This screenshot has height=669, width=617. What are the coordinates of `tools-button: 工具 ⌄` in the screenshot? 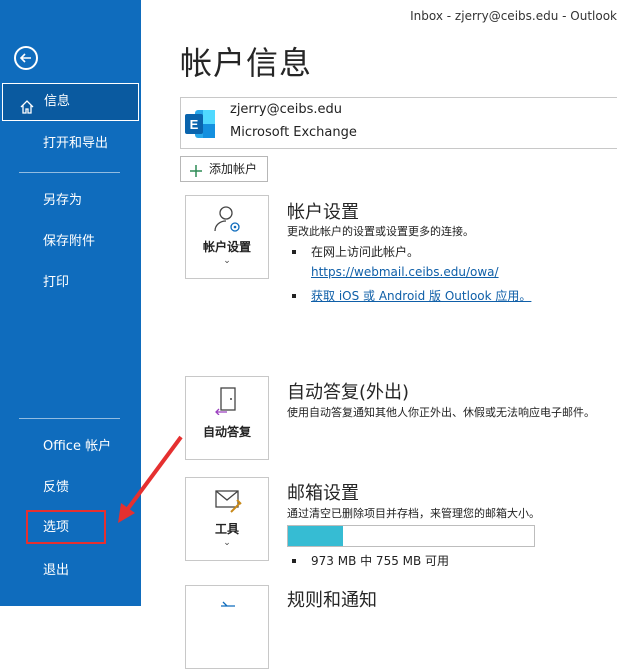 It's located at (227, 519).